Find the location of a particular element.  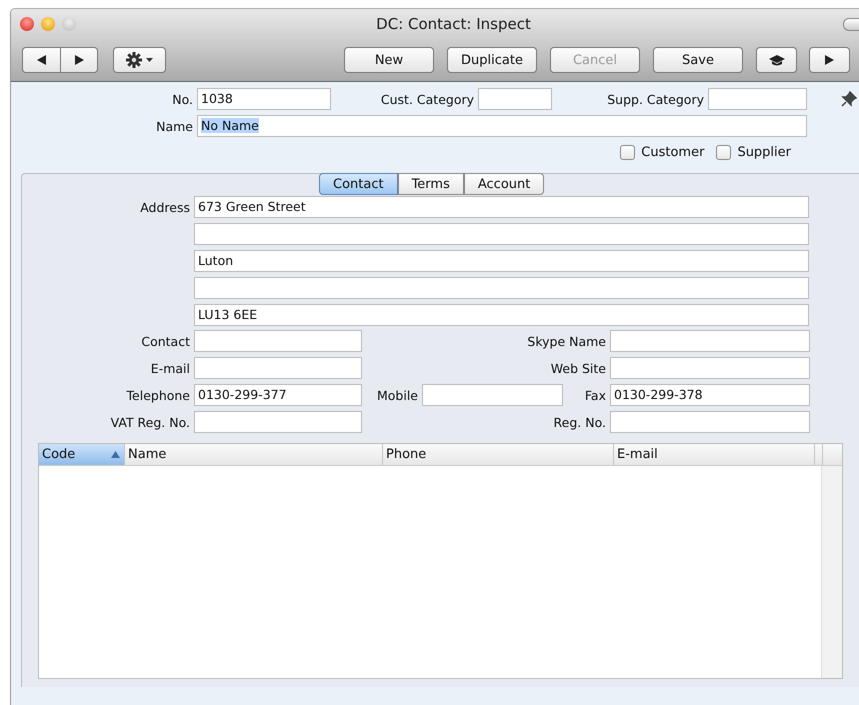

gear-icon is located at coordinates (134, 60).